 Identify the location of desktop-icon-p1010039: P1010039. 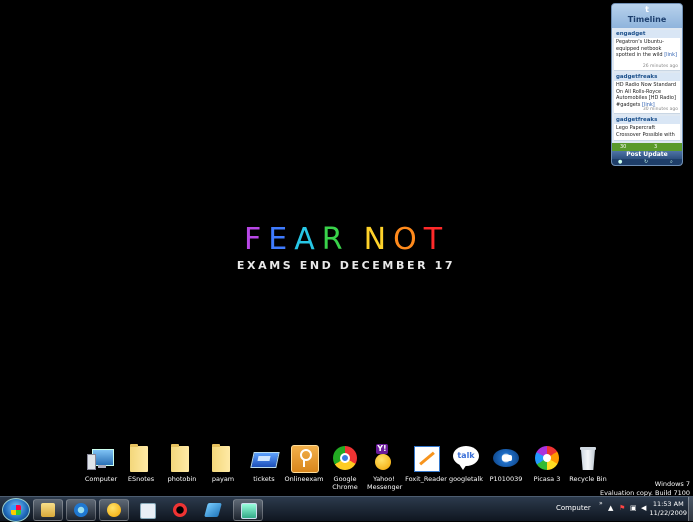
(506, 463).